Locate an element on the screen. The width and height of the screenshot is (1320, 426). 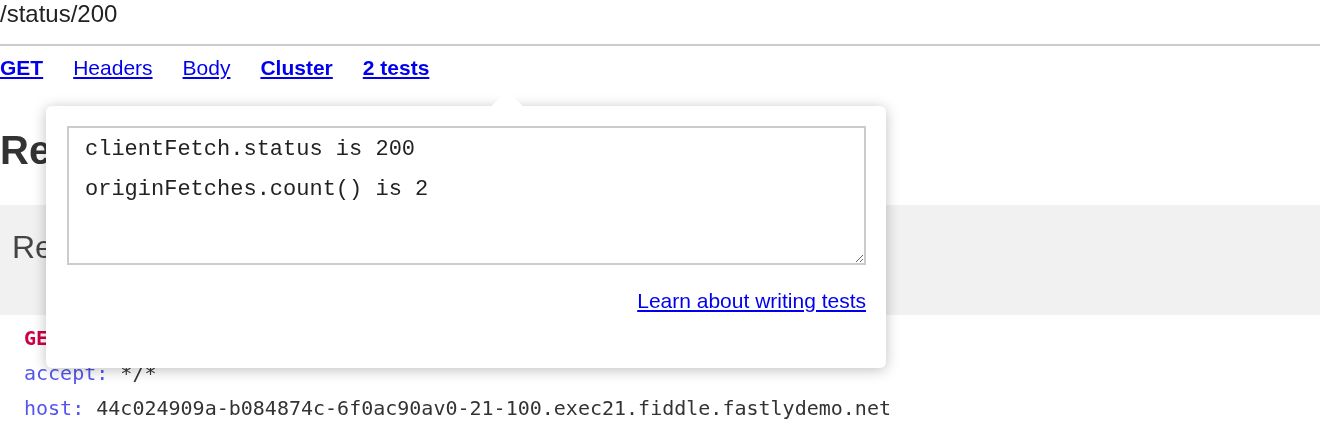
url-path: /status/200 is located at coordinates (660, 23).